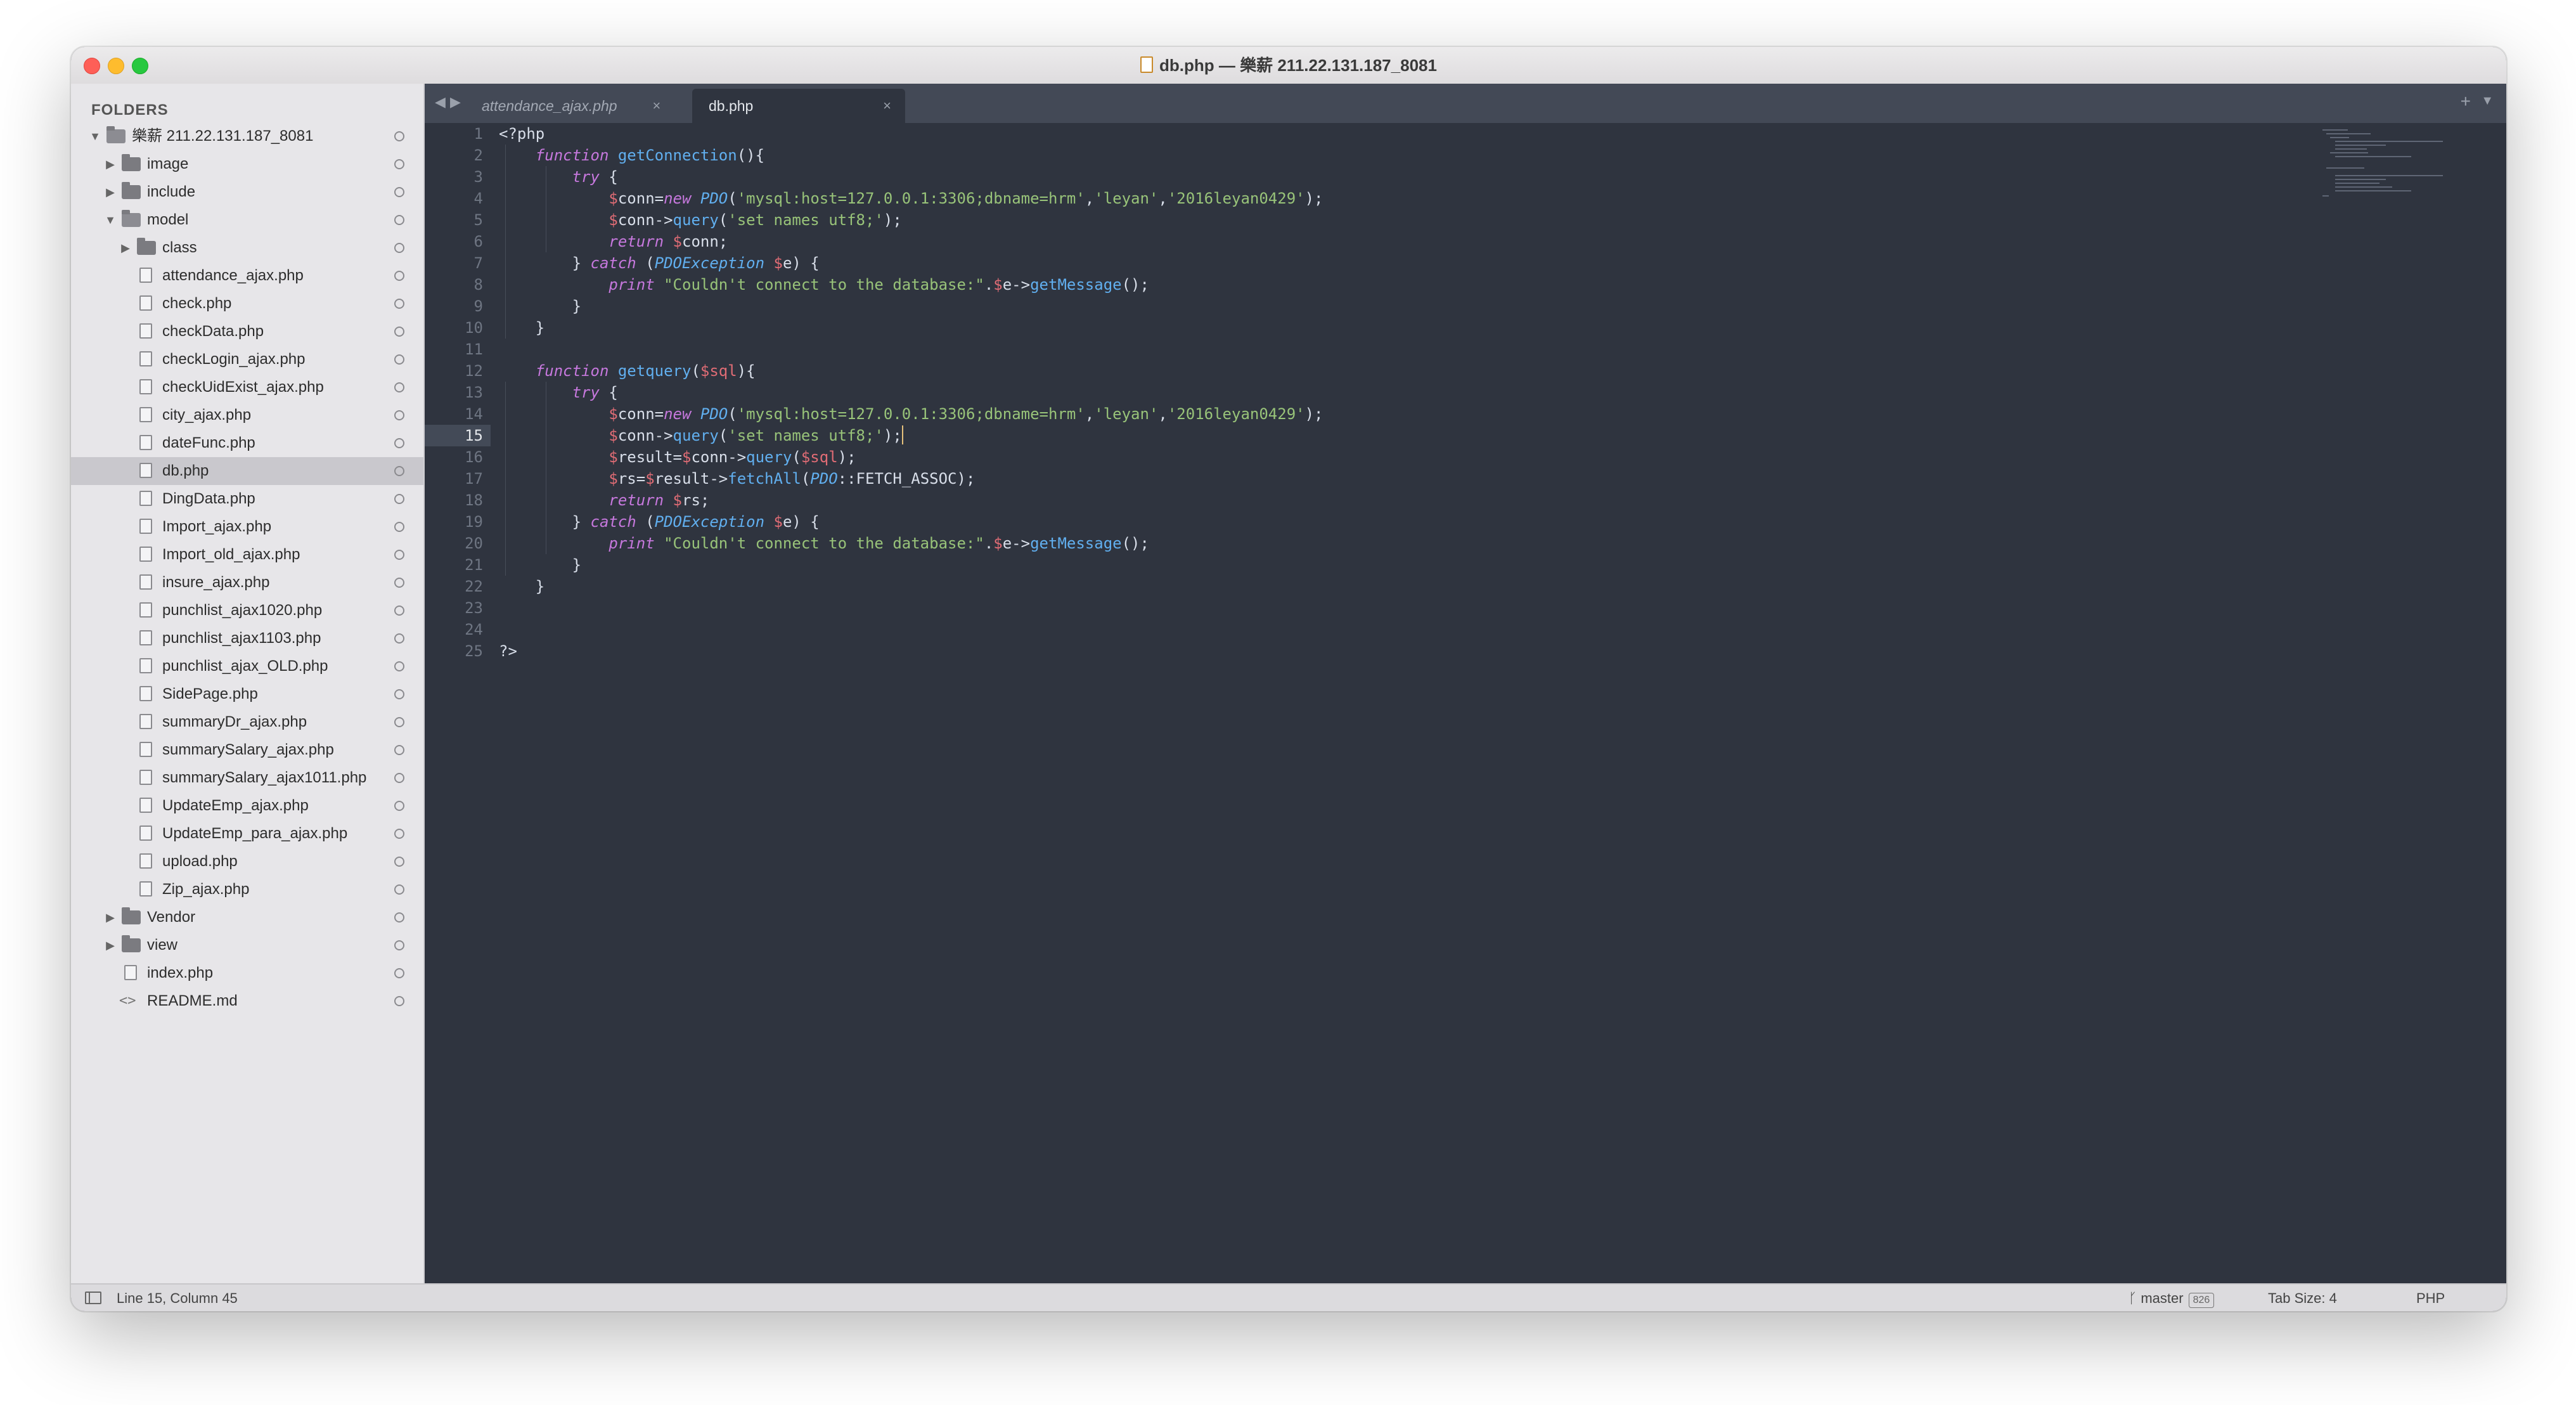 The height and width of the screenshot is (1405, 2576). I want to click on code-line: ?>, so click(508, 651).